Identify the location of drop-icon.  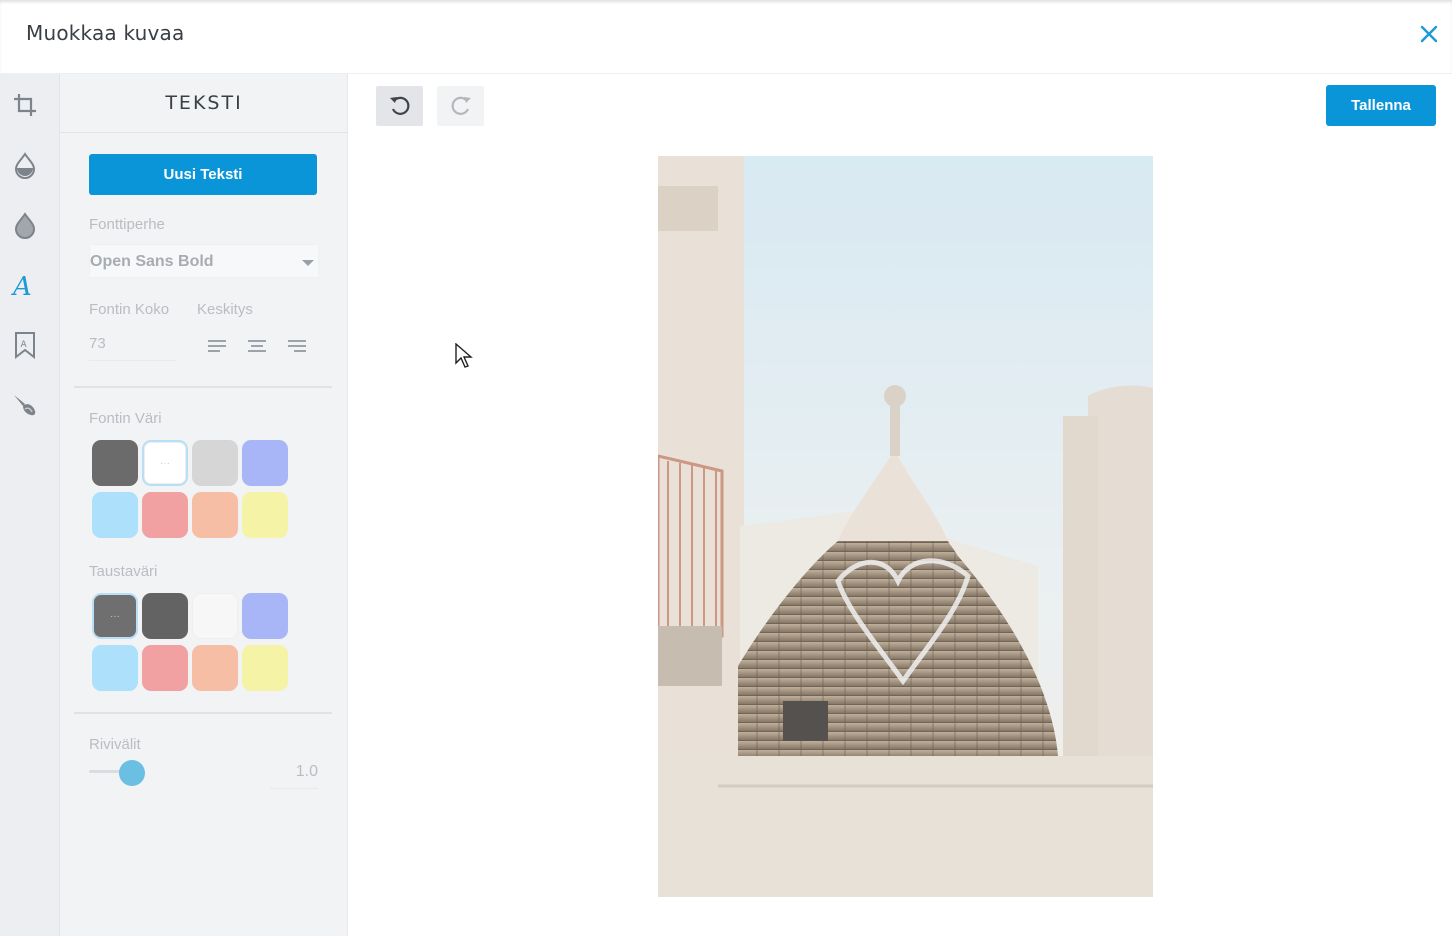
(25, 225).